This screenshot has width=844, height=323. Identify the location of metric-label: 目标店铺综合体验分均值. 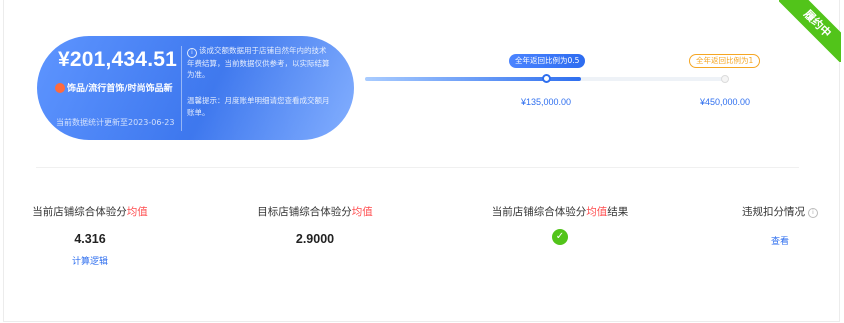
(315, 212).